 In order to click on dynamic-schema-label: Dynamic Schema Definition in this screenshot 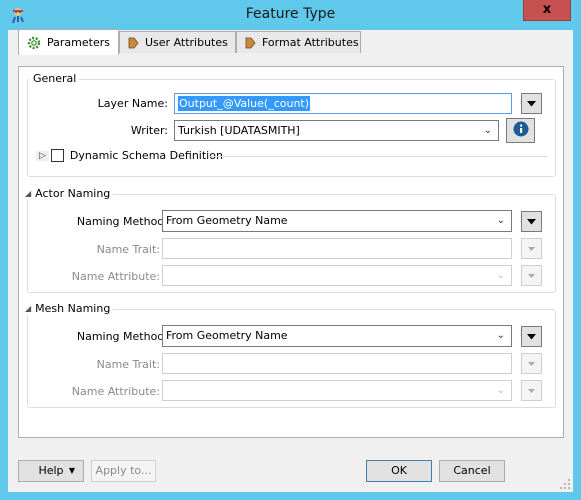, I will do `click(146, 155)`.